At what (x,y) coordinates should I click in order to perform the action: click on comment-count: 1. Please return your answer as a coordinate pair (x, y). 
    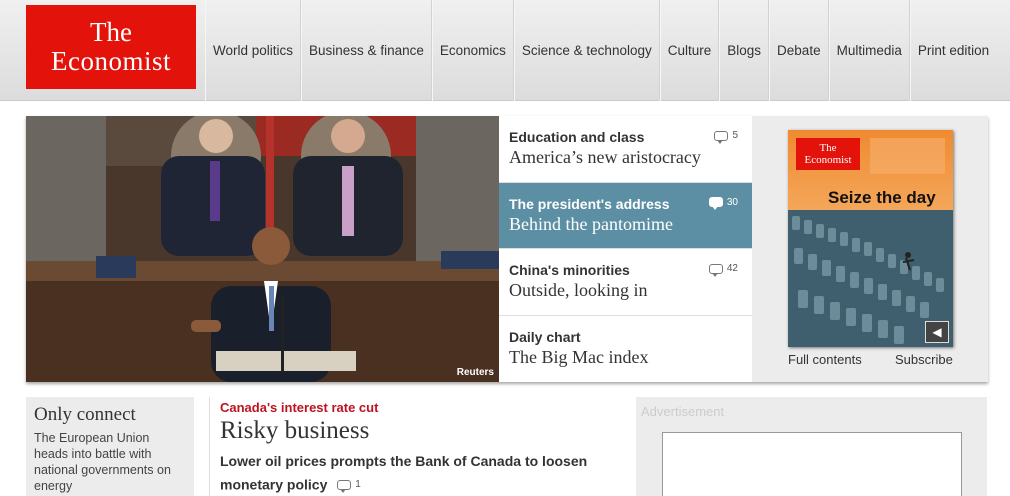
    Looking at the image, I should click on (349, 484).